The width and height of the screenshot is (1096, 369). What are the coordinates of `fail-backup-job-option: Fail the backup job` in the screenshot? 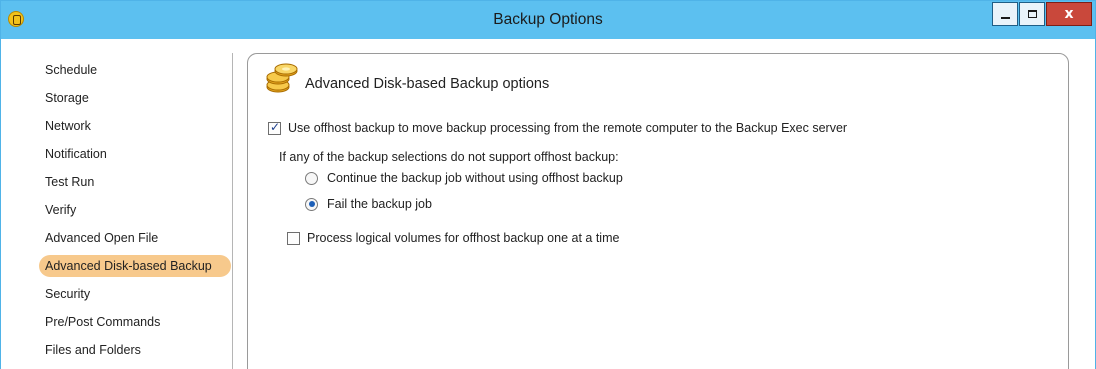 It's located at (368, 204).